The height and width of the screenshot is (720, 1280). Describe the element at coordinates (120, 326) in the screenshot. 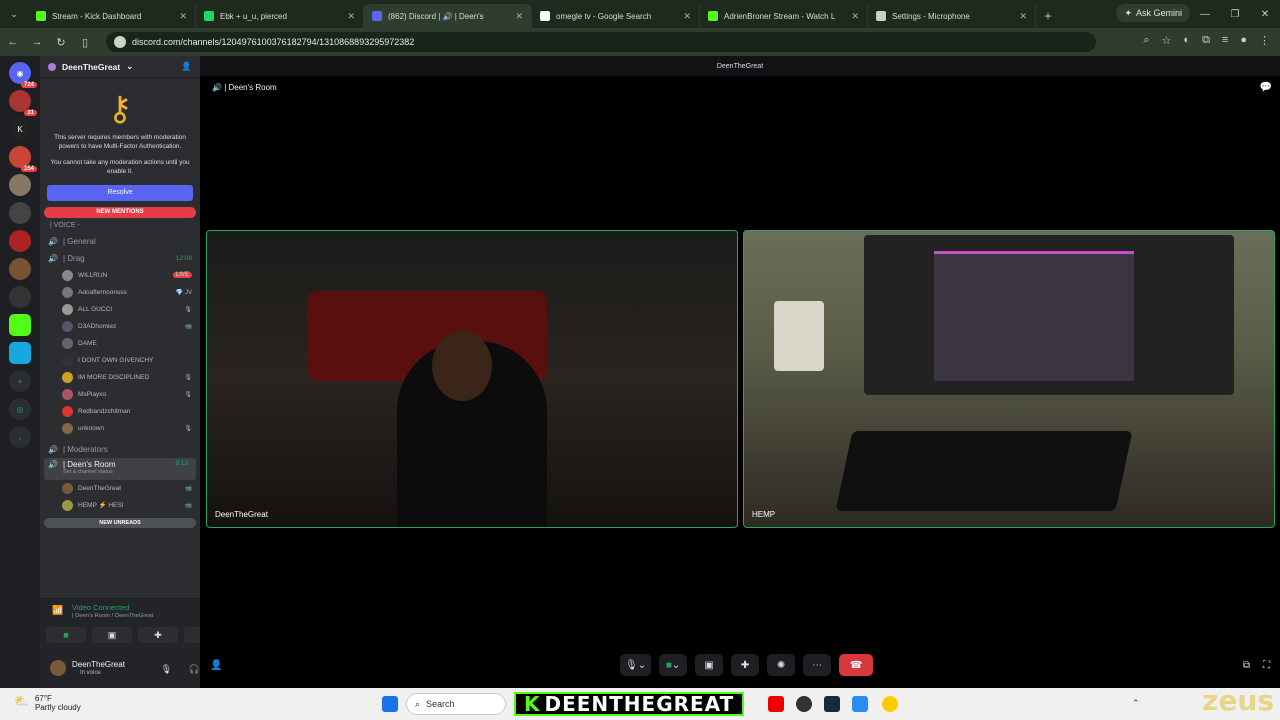

I see `voice-member: D3ADhomiez 📹` at that location.